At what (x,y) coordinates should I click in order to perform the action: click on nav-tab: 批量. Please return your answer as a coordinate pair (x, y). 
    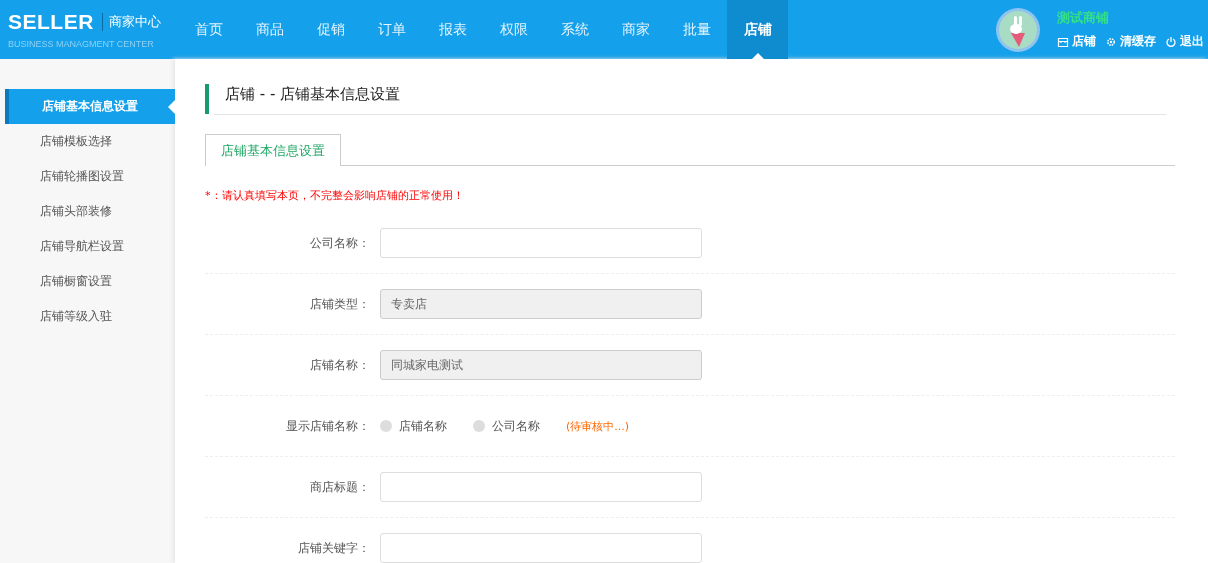
    Looking at the image, I should click on (696, 29).